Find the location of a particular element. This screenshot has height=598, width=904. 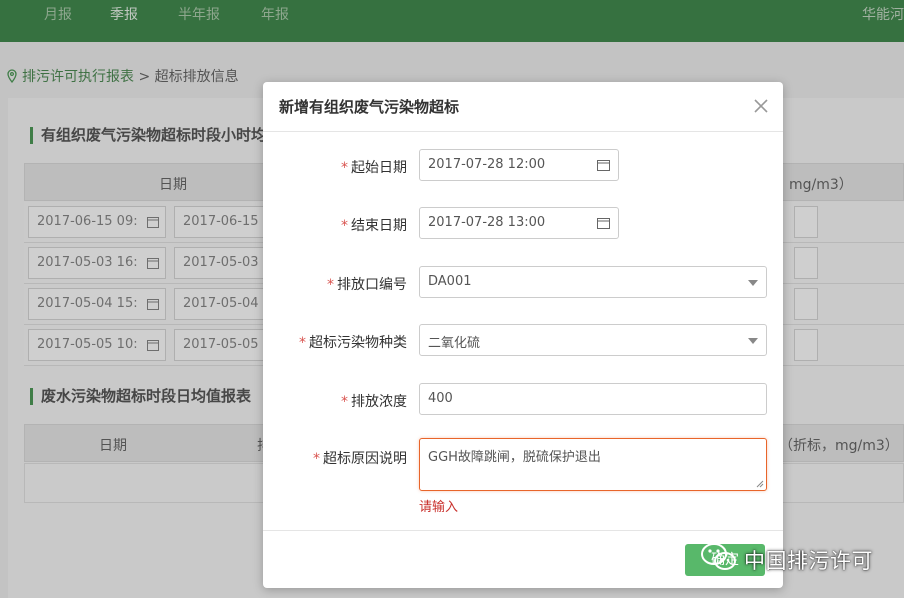

reason-value: GGH故障跳闸，脱硫保护退出 is located at coordinates (514, 457).